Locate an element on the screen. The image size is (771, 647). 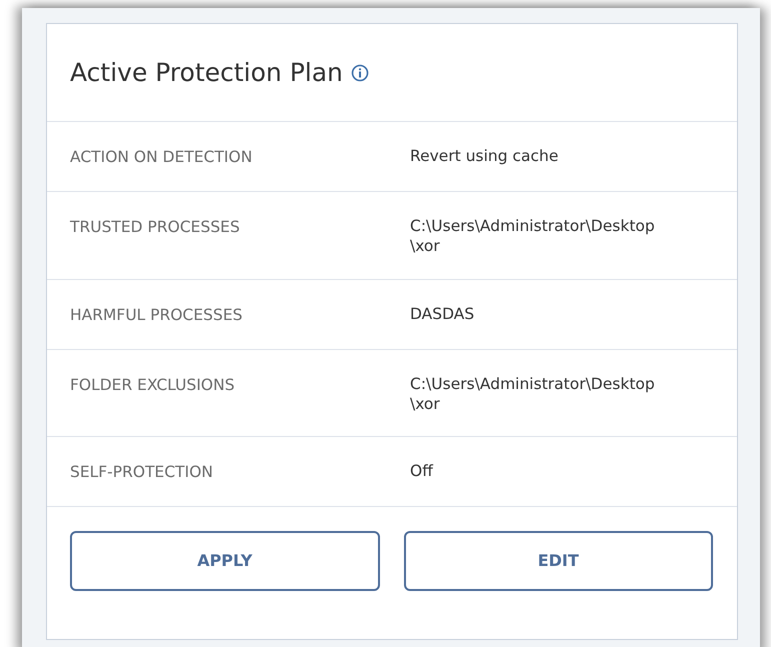
field-value: Off is located at coordinates (422, 471).